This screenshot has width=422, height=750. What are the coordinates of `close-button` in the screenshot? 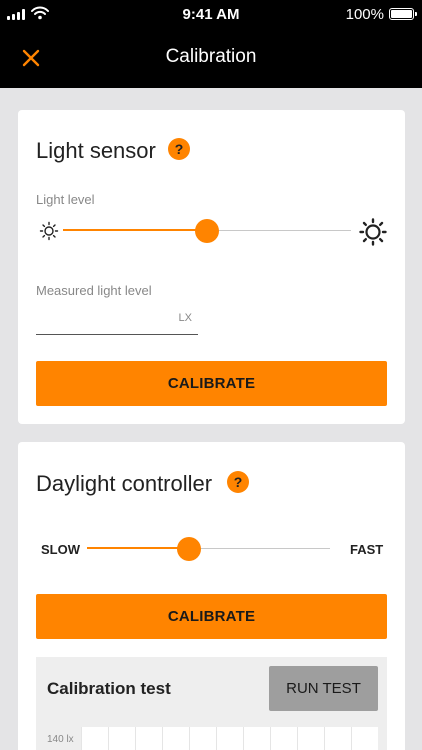 It's located at (31, 58).